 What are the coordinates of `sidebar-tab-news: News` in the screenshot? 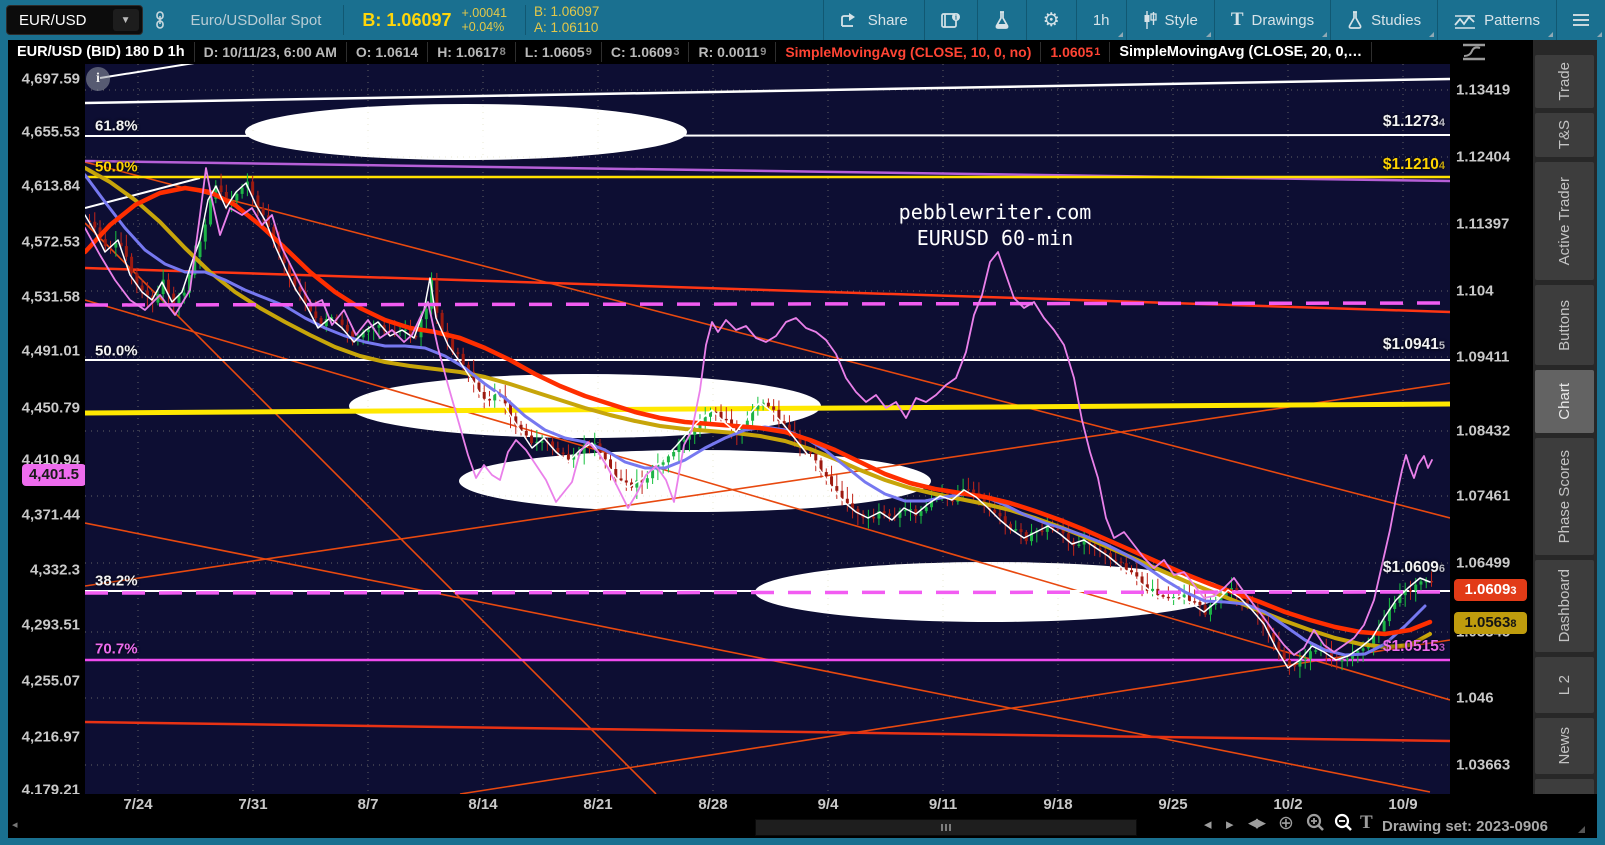 It's located at (1564, 746).